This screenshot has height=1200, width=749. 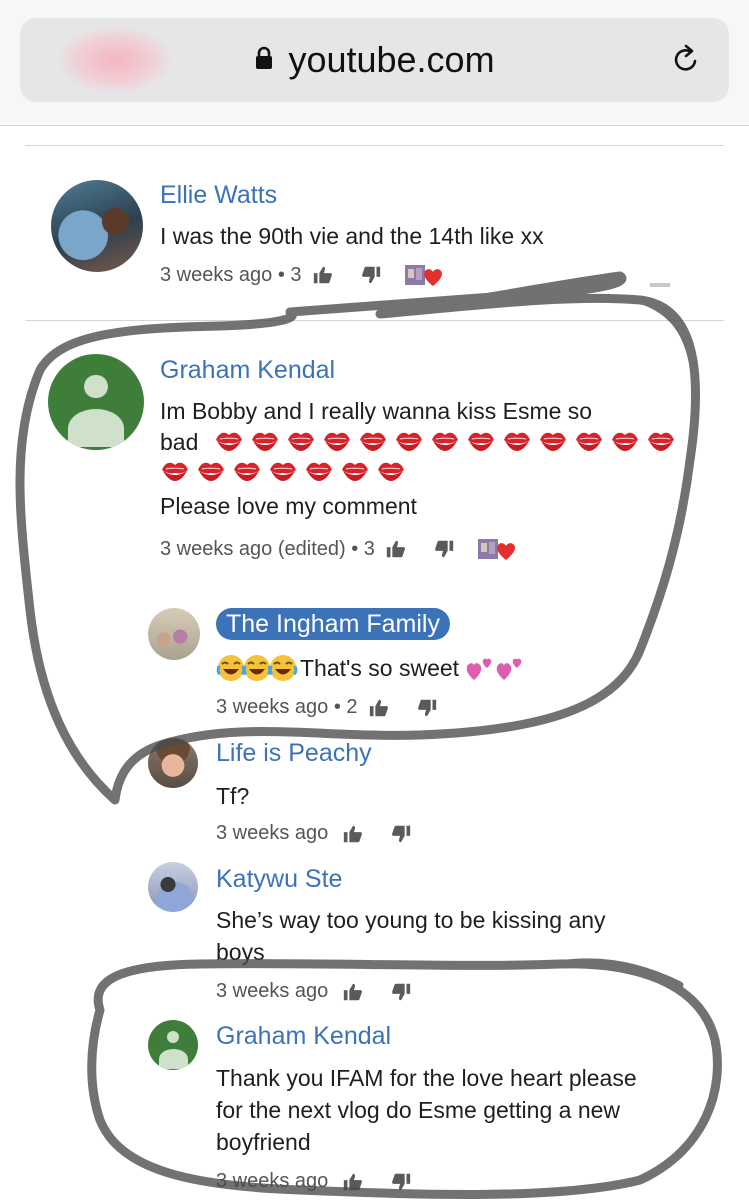 I want to click on comment-text-line: Please love my comment, so click(x=288, y=506).